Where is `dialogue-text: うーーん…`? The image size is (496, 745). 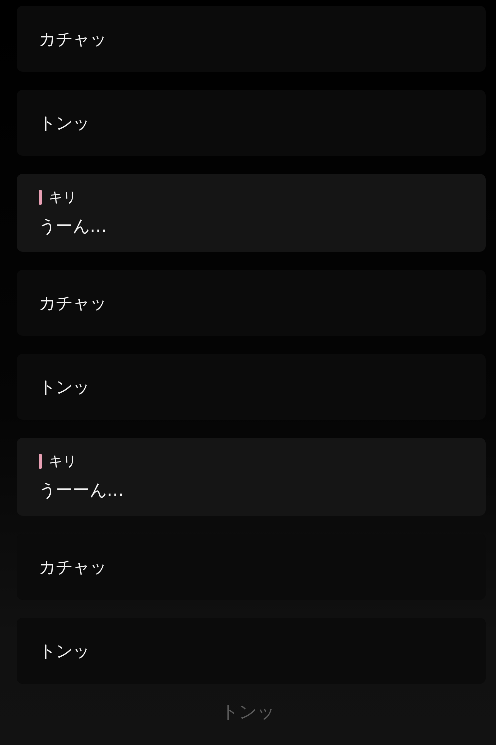 dialogue-text: うーーん… is located at coordinates (82, 491).